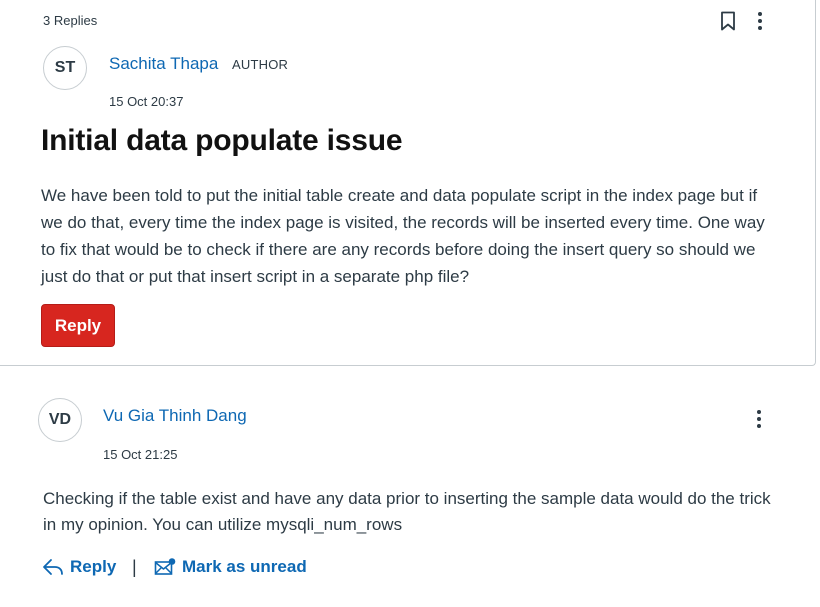 The width and height of the screenshot is (820, 607). I want to click on reply-link-label: Reply, so click(93, 566).